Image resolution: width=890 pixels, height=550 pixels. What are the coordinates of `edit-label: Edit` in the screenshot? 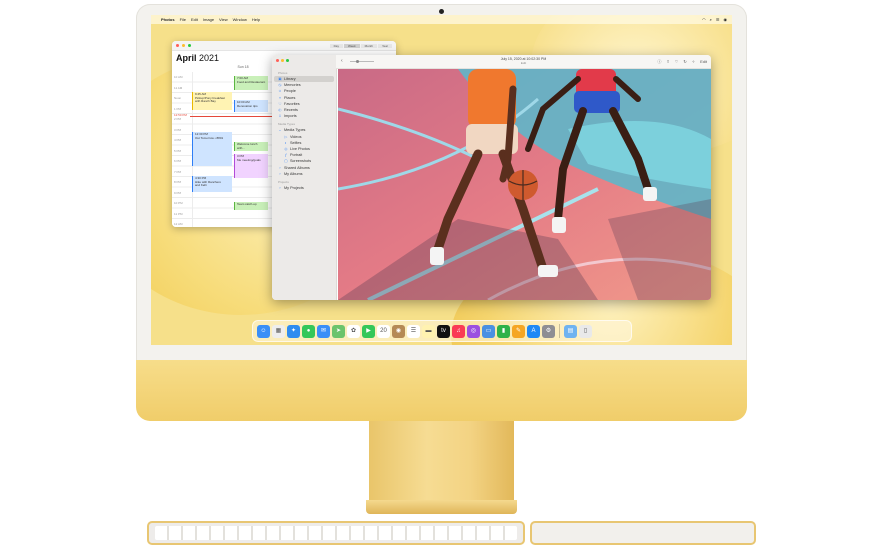 It's located at (523, 63).